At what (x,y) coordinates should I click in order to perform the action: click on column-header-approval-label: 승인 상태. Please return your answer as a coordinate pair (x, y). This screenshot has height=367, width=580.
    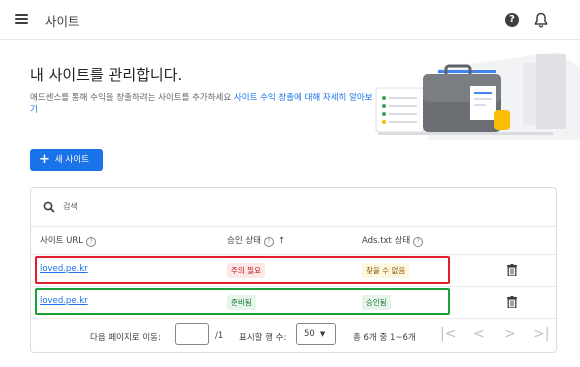
    Looking at the image, I should click on (244, 241).